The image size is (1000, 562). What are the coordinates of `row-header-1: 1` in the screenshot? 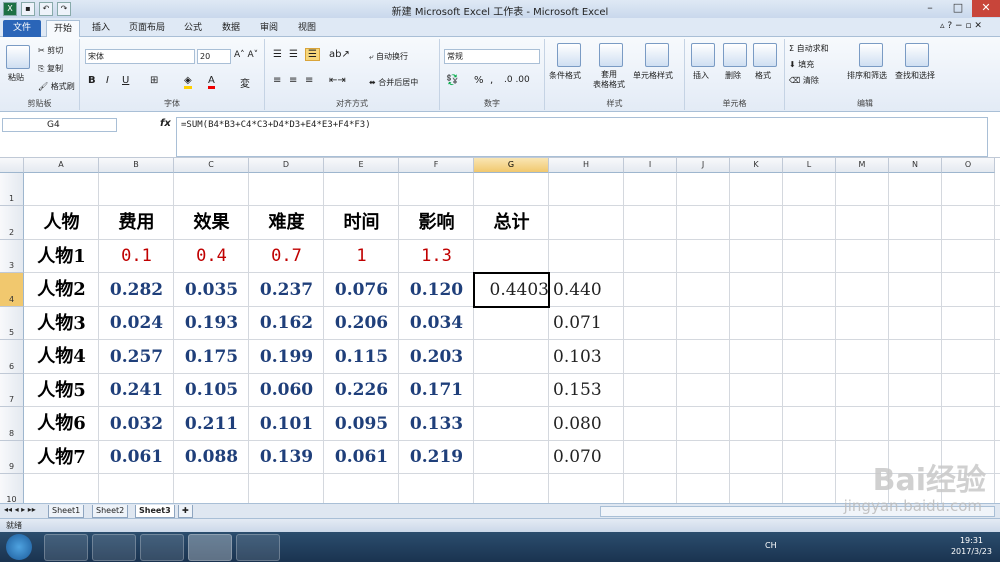 It's located at (12, 189).